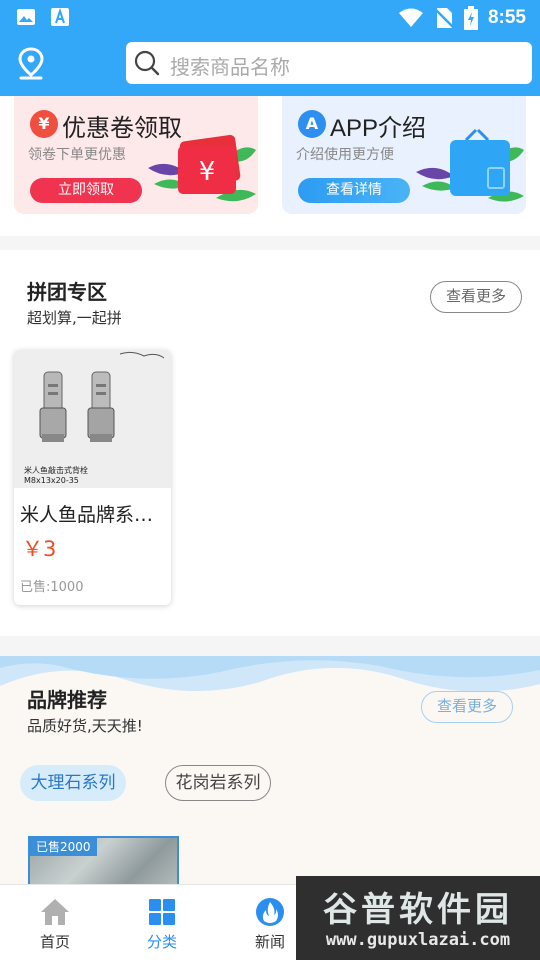  Describe the element at coordinates (56, 470) in the screenshot. I see `caption-line-1: 米人鱼敲击式背栓` at that location.